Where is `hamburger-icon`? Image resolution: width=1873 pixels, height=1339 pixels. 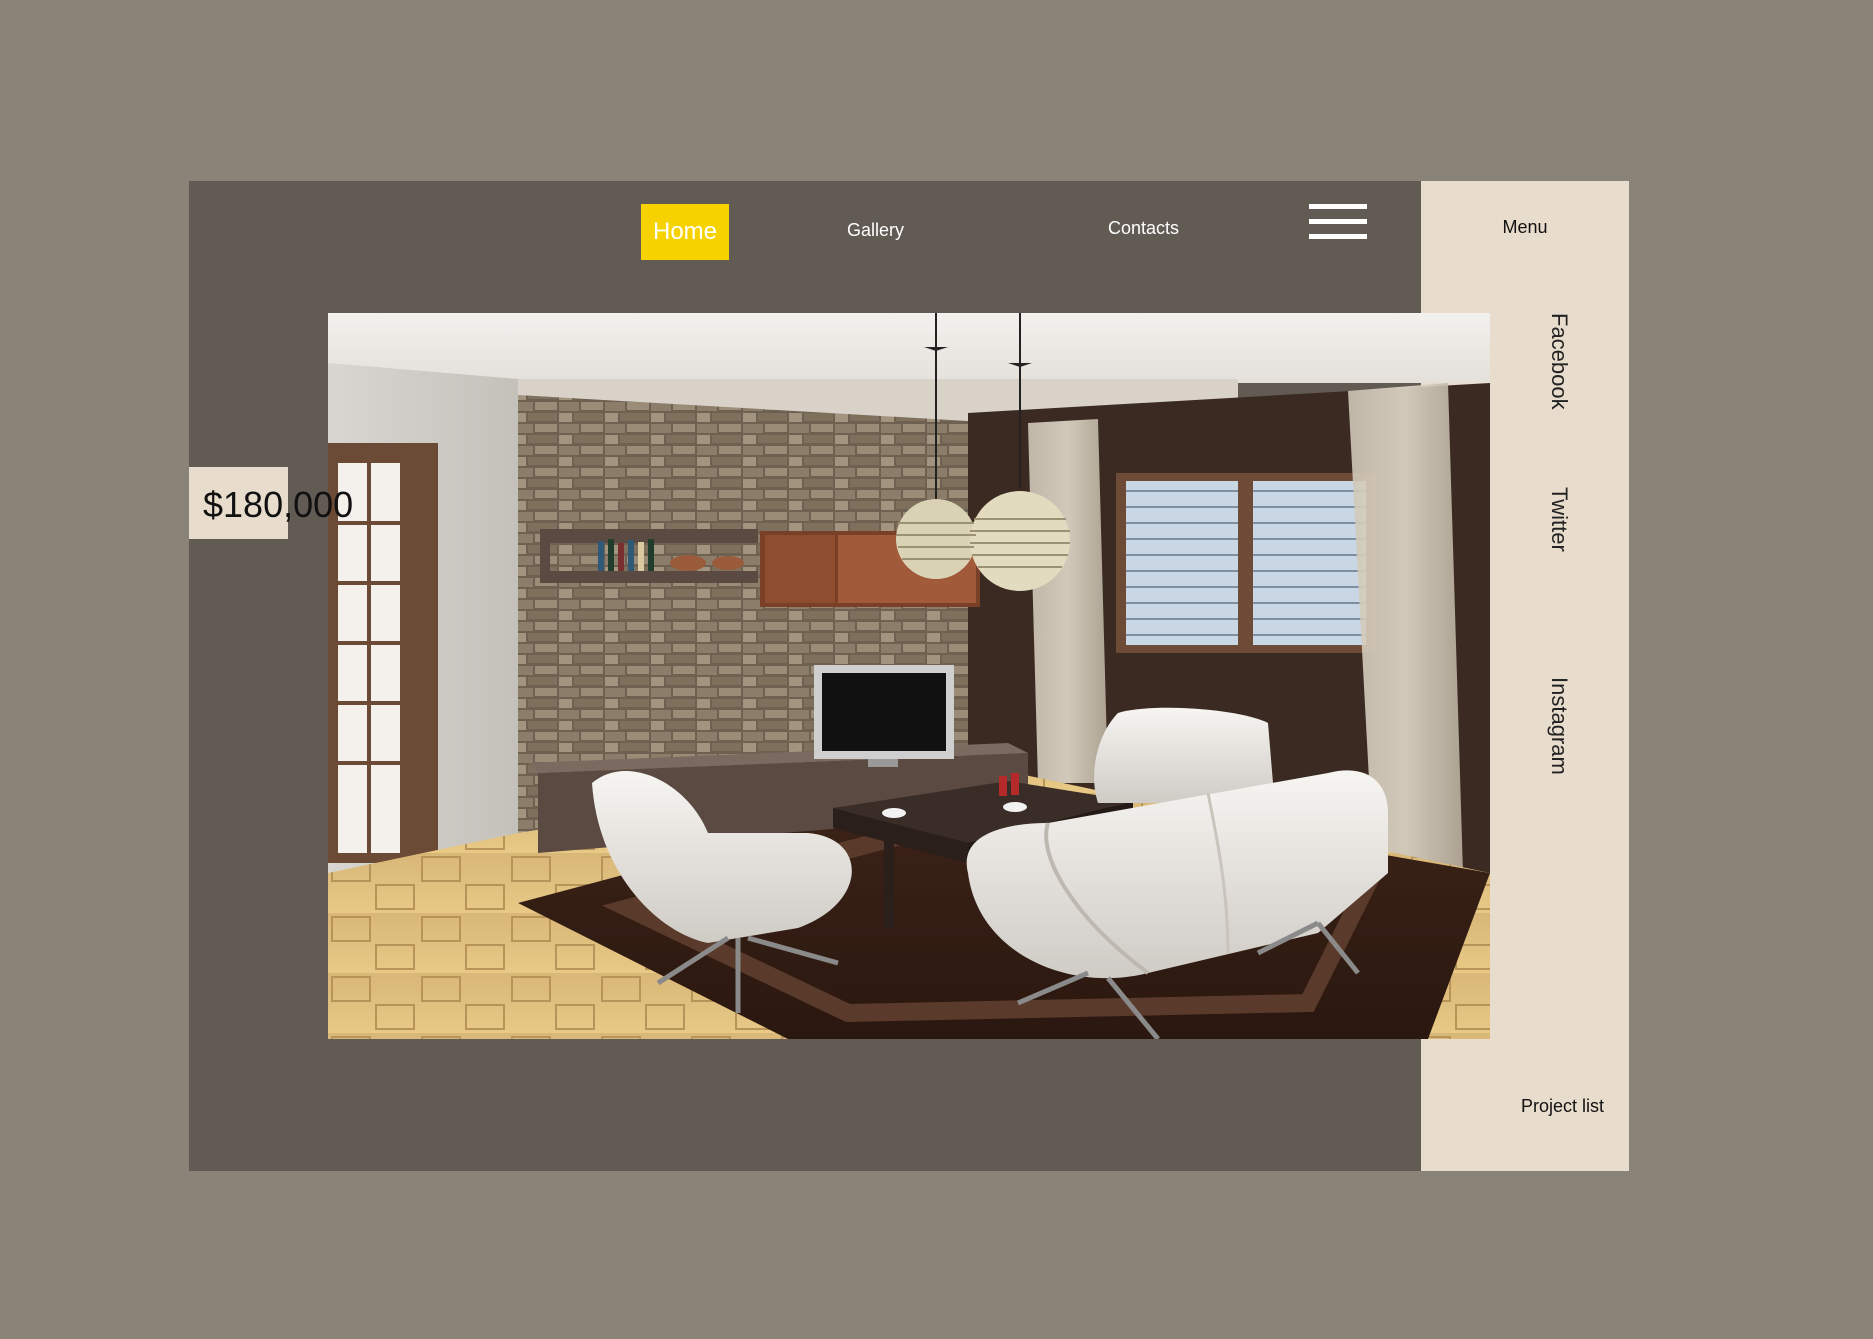 hamburger-icon is located at coordinates (1338, 224).